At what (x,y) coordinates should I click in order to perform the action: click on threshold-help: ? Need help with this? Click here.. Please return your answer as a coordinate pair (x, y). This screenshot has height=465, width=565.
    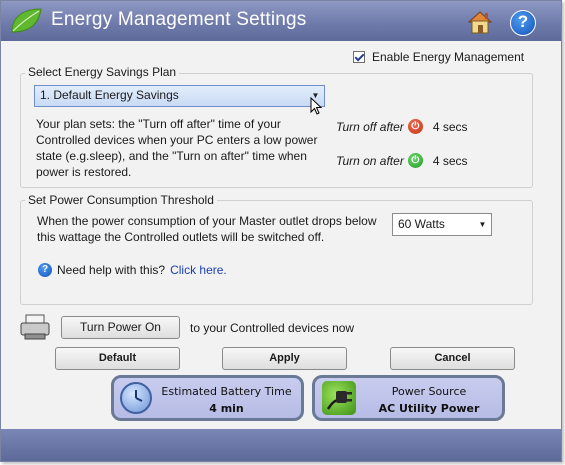
    Looking at the image, I should click on (132, 270).